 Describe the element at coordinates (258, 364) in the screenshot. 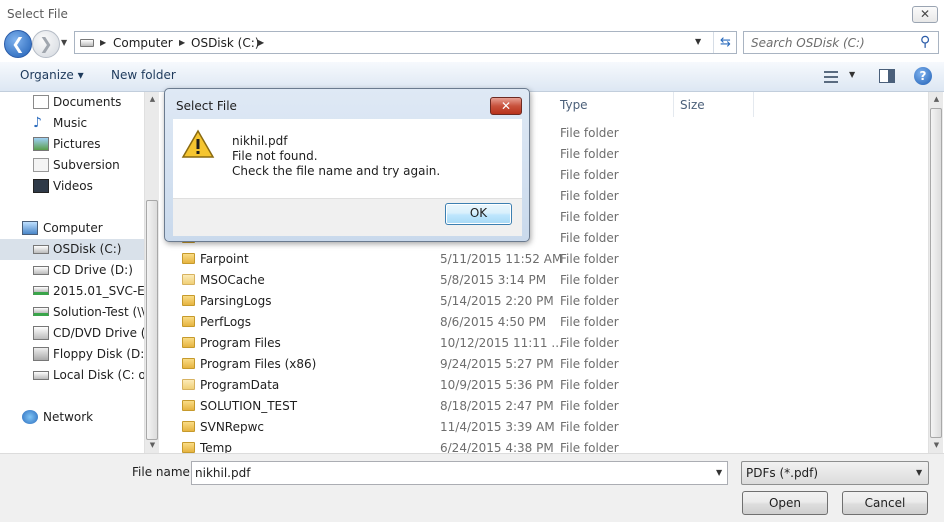

I see `file-name: Program Files (x86)` at that location.